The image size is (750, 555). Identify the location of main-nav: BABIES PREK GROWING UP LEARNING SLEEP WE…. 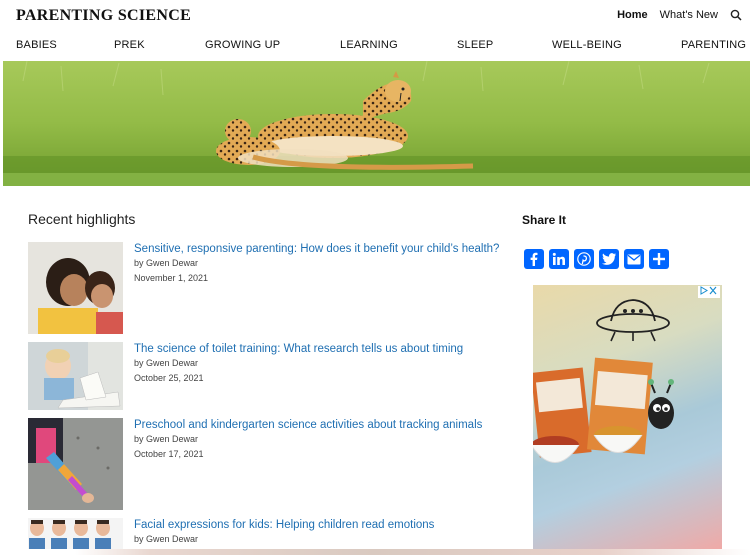
(375, 48).